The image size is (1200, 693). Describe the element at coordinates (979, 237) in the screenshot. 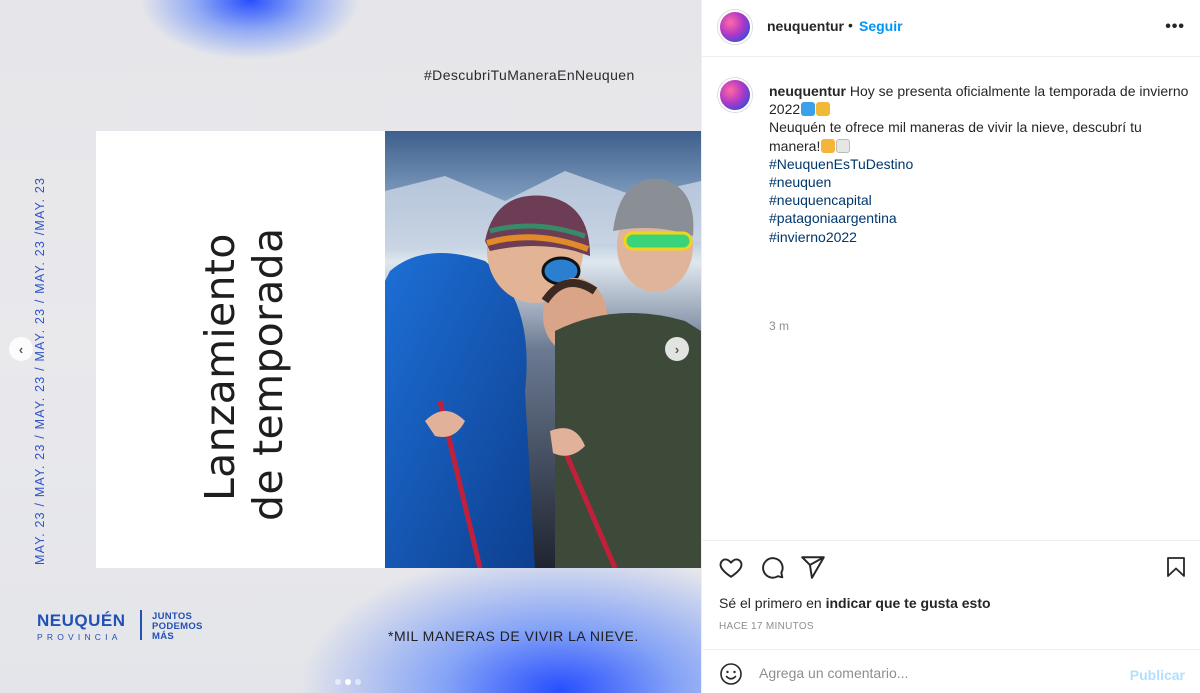

I see `hashtag-link: #invierno2022` at that location.